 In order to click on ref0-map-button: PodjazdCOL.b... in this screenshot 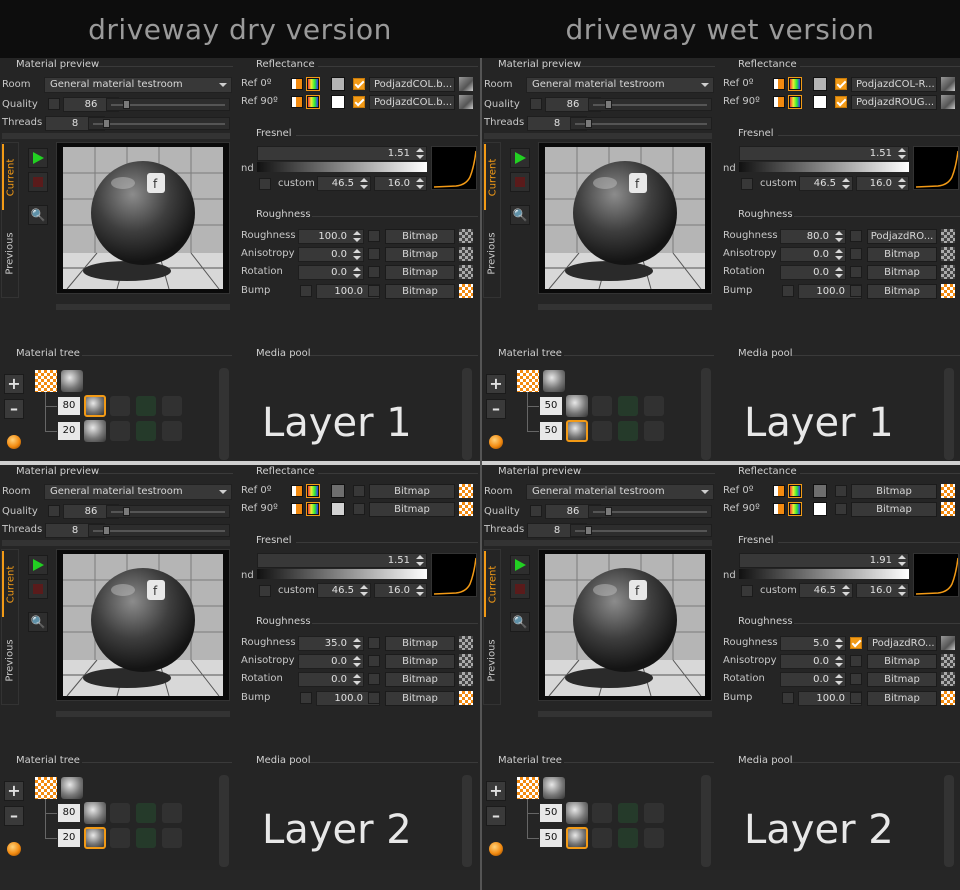, I will do `click(412, 84)`.